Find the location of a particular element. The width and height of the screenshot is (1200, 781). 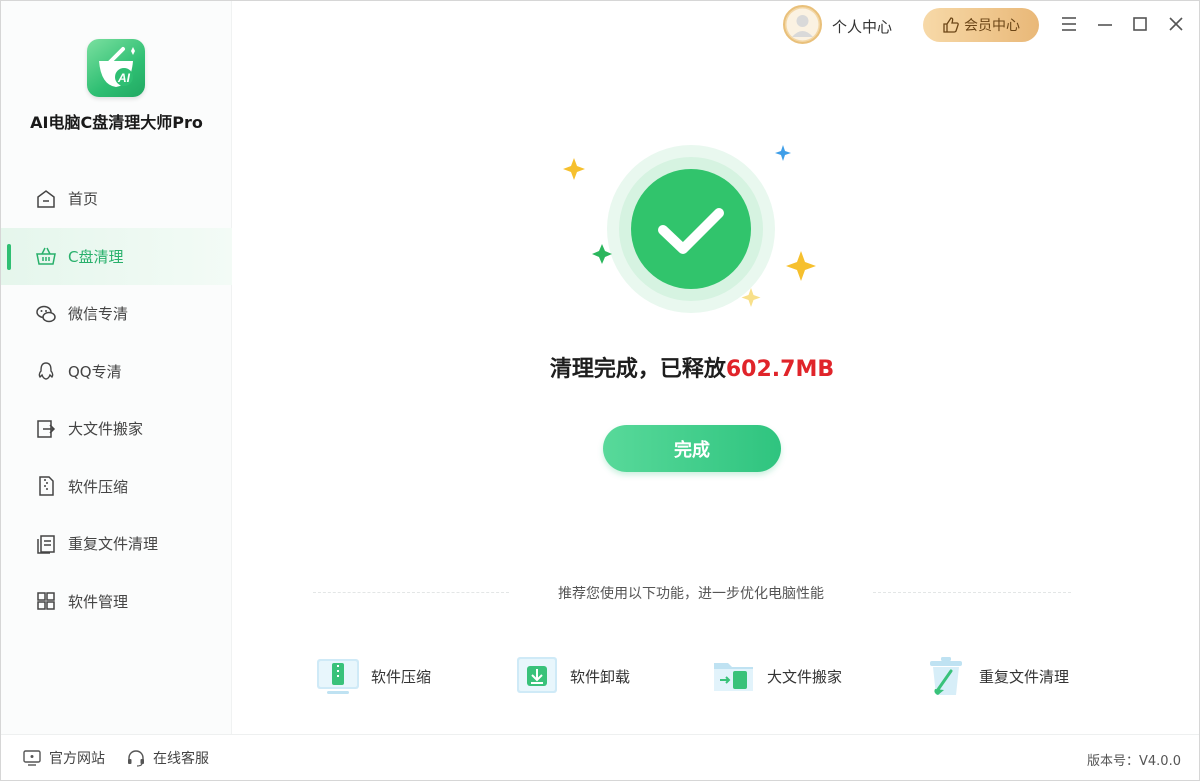

recommend-large-file-move: 大文件搬家 is located at coordinates (776, 676).